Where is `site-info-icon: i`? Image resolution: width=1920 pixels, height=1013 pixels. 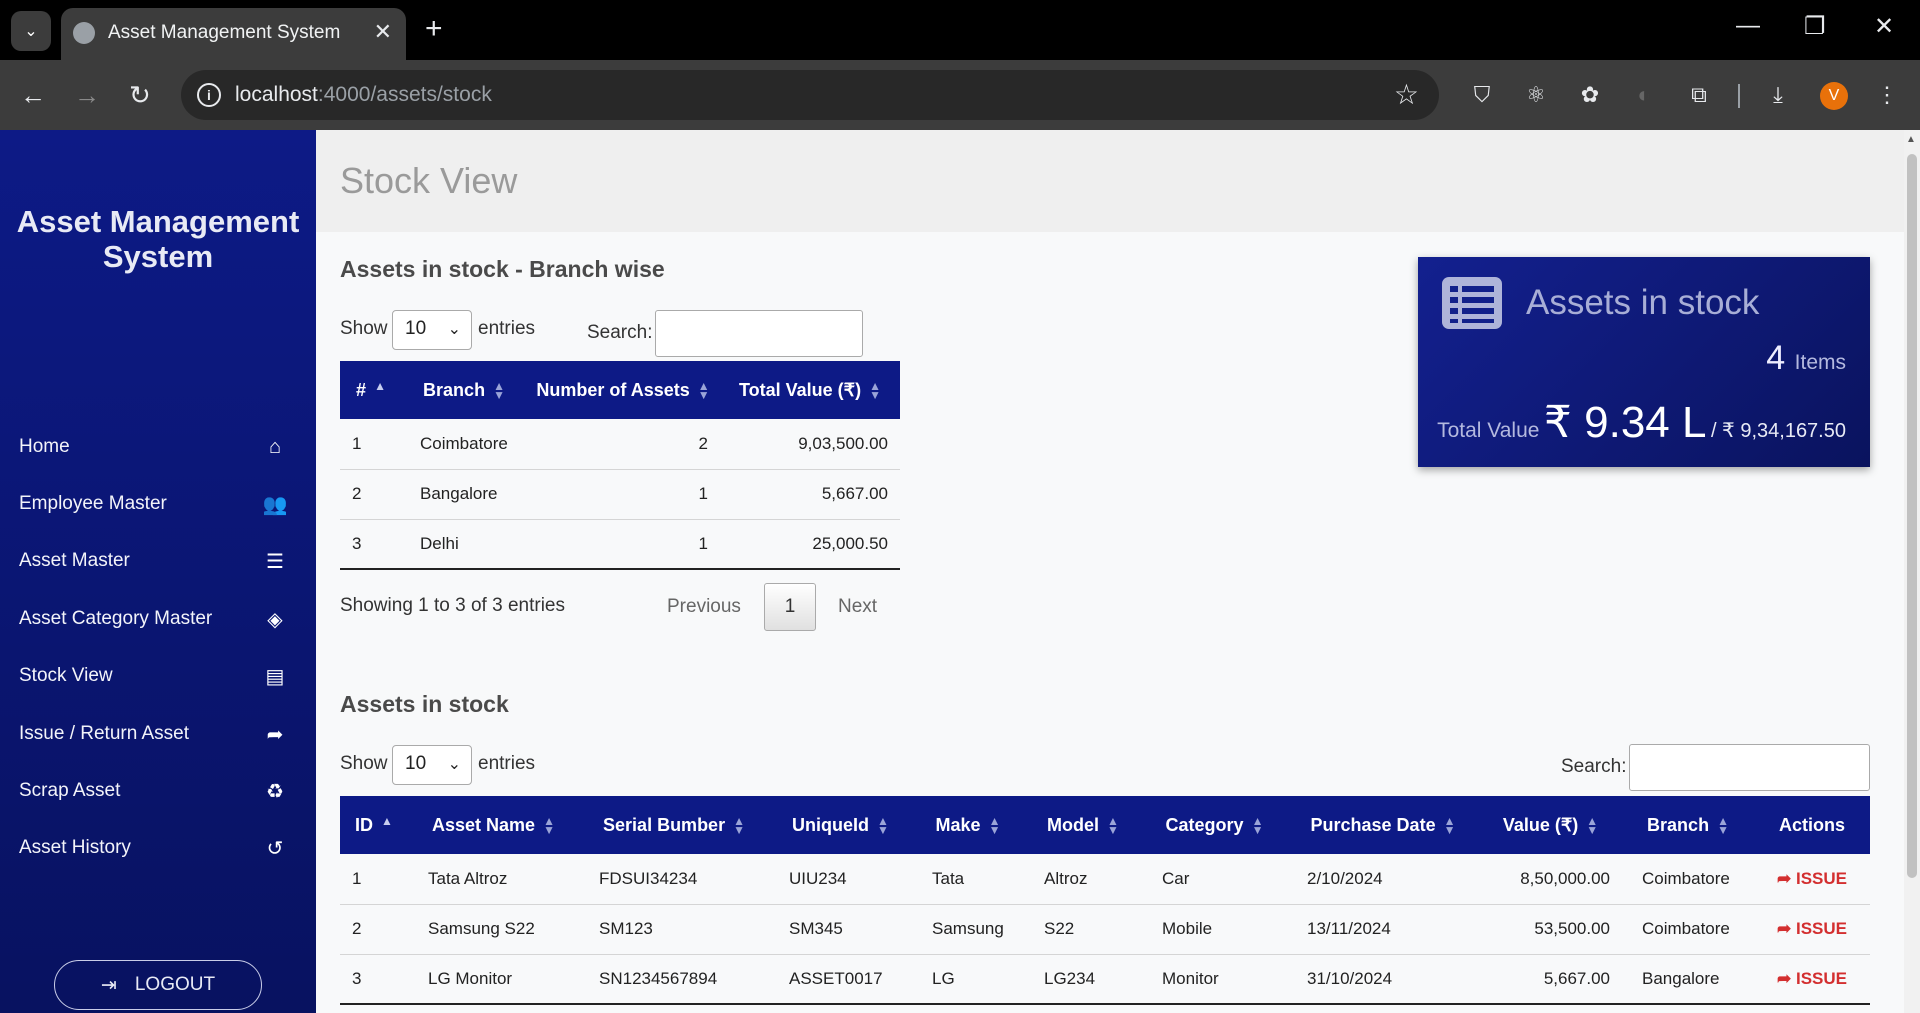
site-info-icon: i is located at coordinates (209, 95).